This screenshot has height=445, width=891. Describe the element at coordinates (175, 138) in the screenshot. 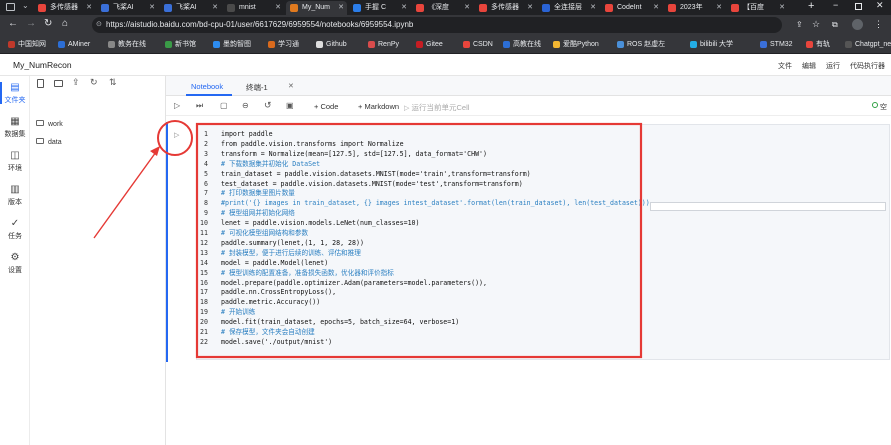

I see `run-button-highlight-circle` at that location.